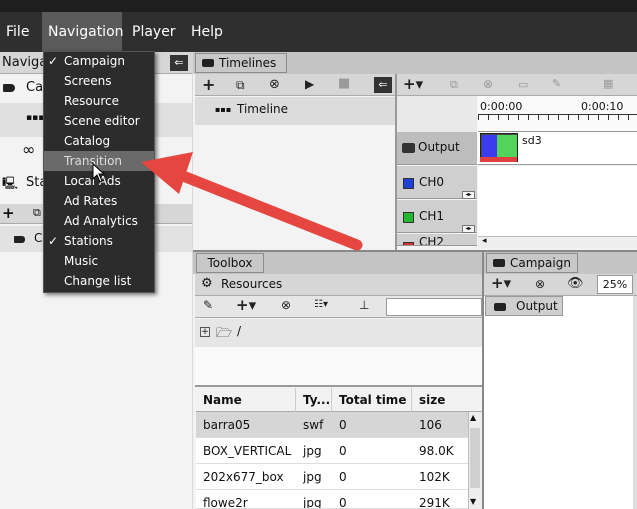  What do you see at coordinates (447, 400) in the screenshot?
I see `col-size: size` at bounding box center [447, 400].